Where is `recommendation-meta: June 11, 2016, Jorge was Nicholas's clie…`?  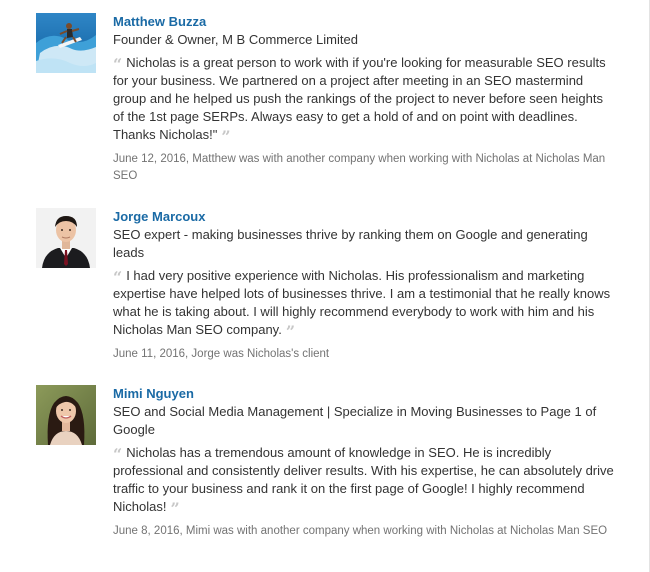
recommendation-meta: June 11, 2016, Jorge was Nicholas's clie… is located at coordinates (221, 354).